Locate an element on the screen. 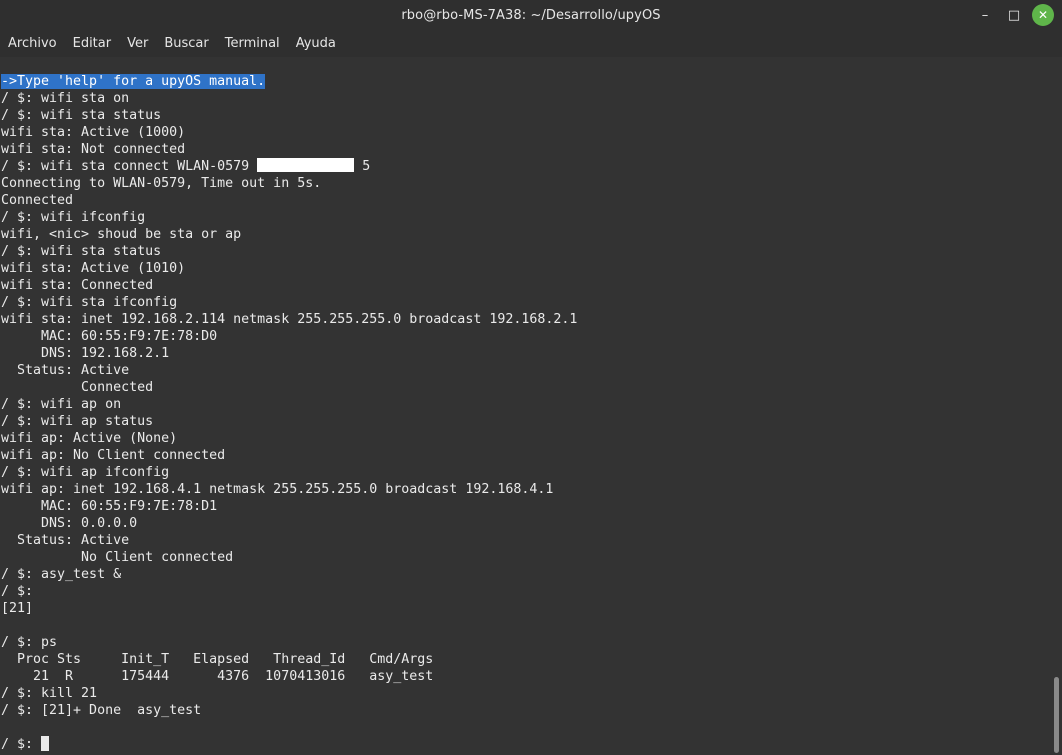  terminal-line: wifi sta: Not connected is located at coordinates (93, 149).